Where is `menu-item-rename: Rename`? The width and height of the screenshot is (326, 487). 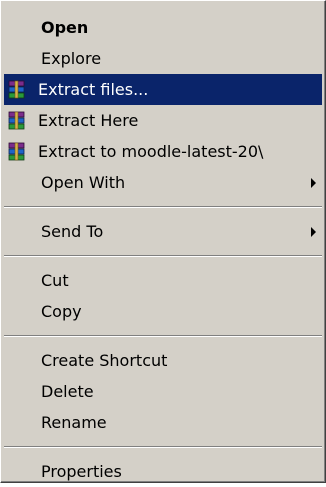
menu-item-rename: Rename is located at coordinates (163, 422).